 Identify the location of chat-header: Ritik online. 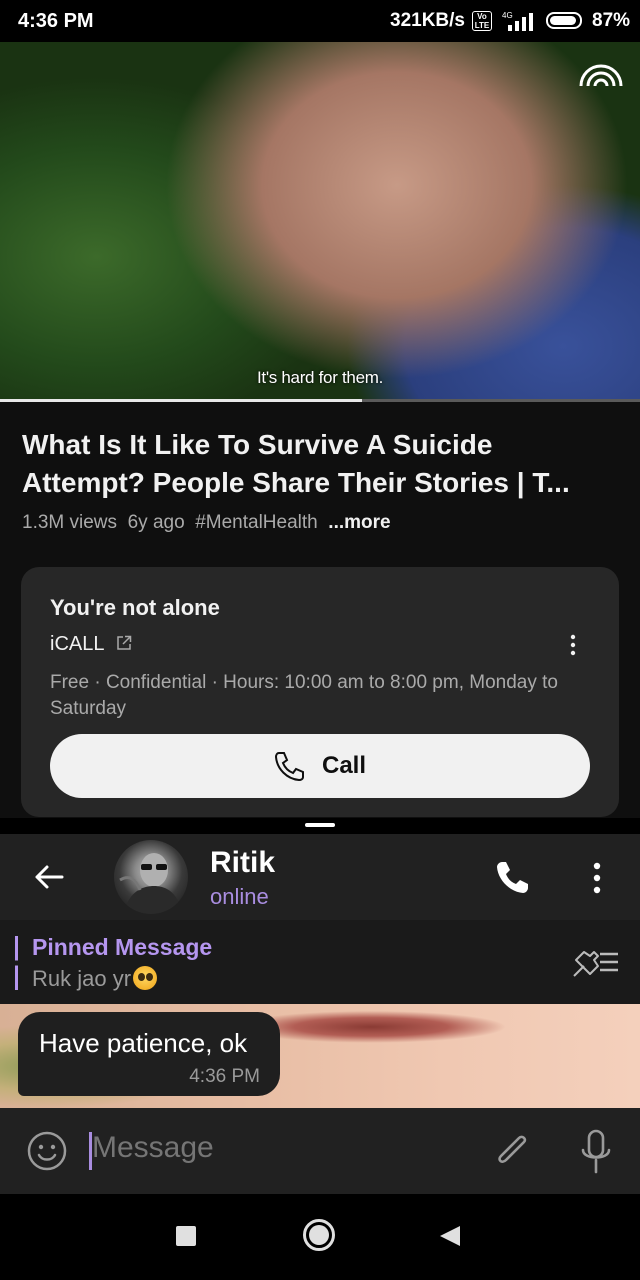
(320, 877).